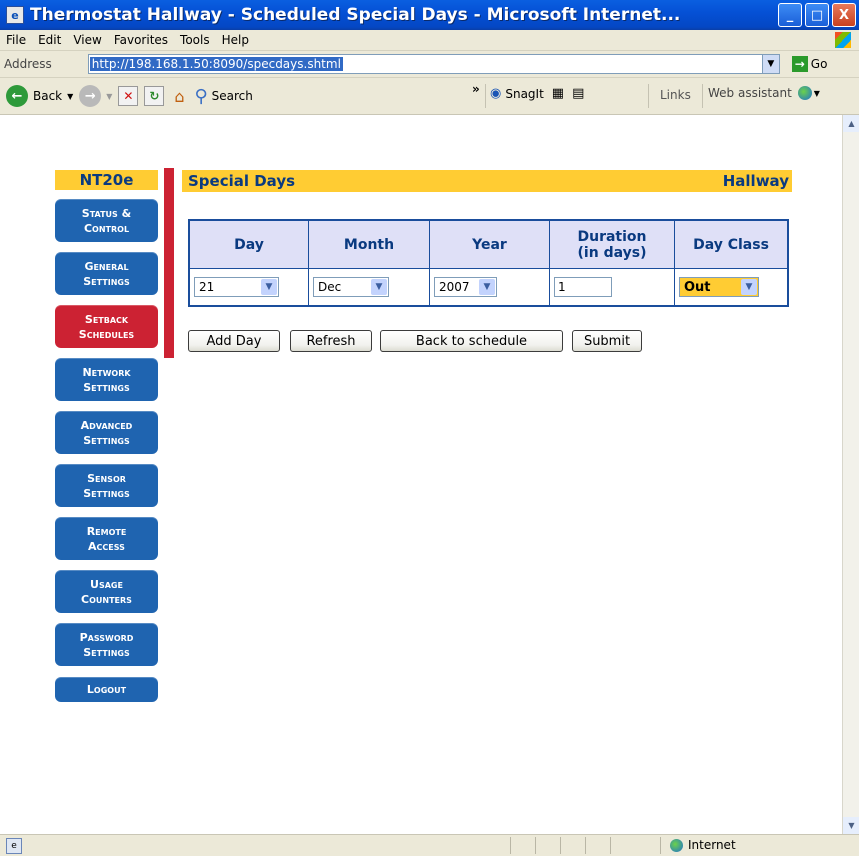 The image size is (859, 856). What do you see at coordinates (697, 287) in the screenshot?
I see `day-class-select-value: Out` at bounding box center [697, 287].